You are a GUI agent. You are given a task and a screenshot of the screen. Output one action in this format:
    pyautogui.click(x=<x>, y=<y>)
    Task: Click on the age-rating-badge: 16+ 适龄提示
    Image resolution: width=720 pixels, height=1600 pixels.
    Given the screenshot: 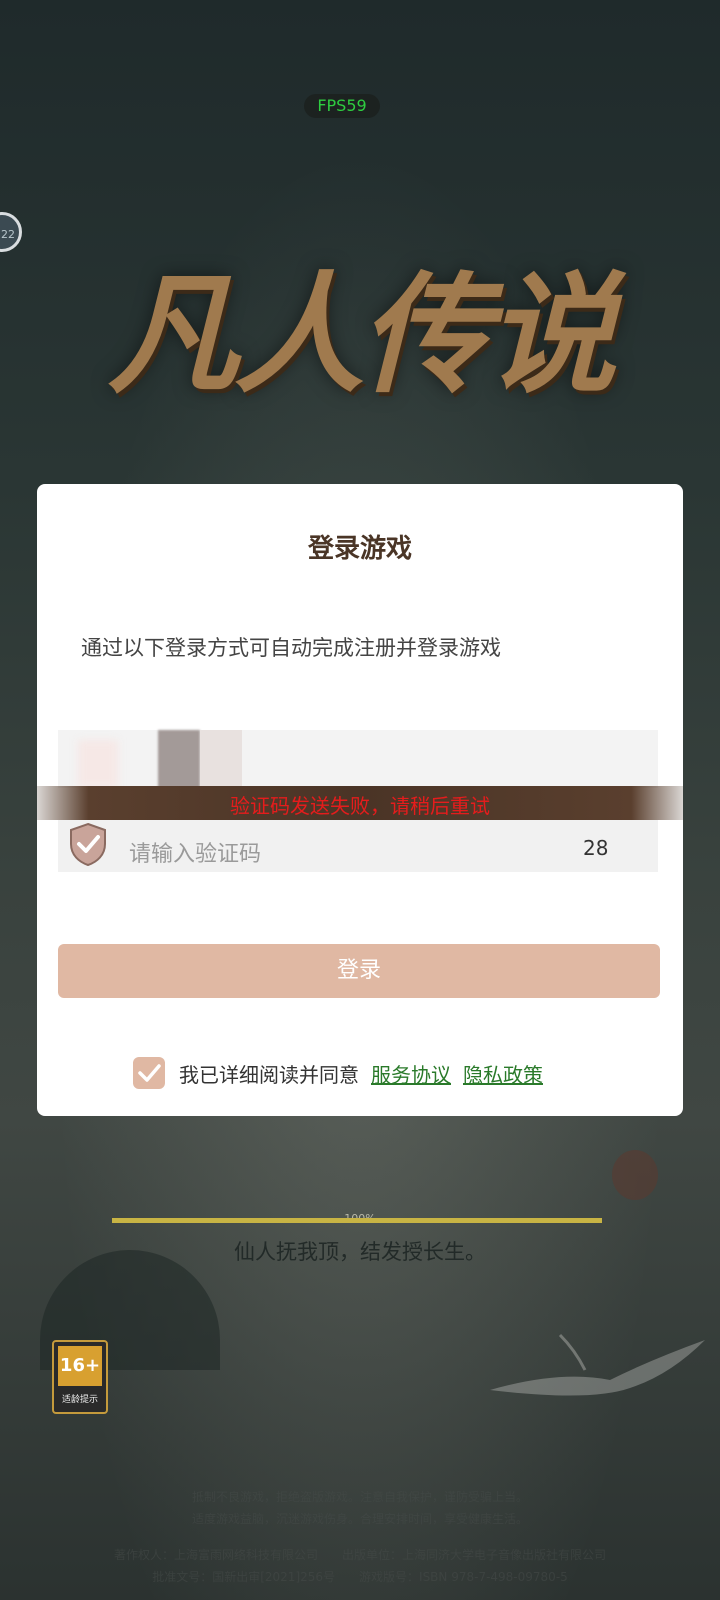 What is the action you would take?
    pyautogui.click(x=80, y=1377)
    